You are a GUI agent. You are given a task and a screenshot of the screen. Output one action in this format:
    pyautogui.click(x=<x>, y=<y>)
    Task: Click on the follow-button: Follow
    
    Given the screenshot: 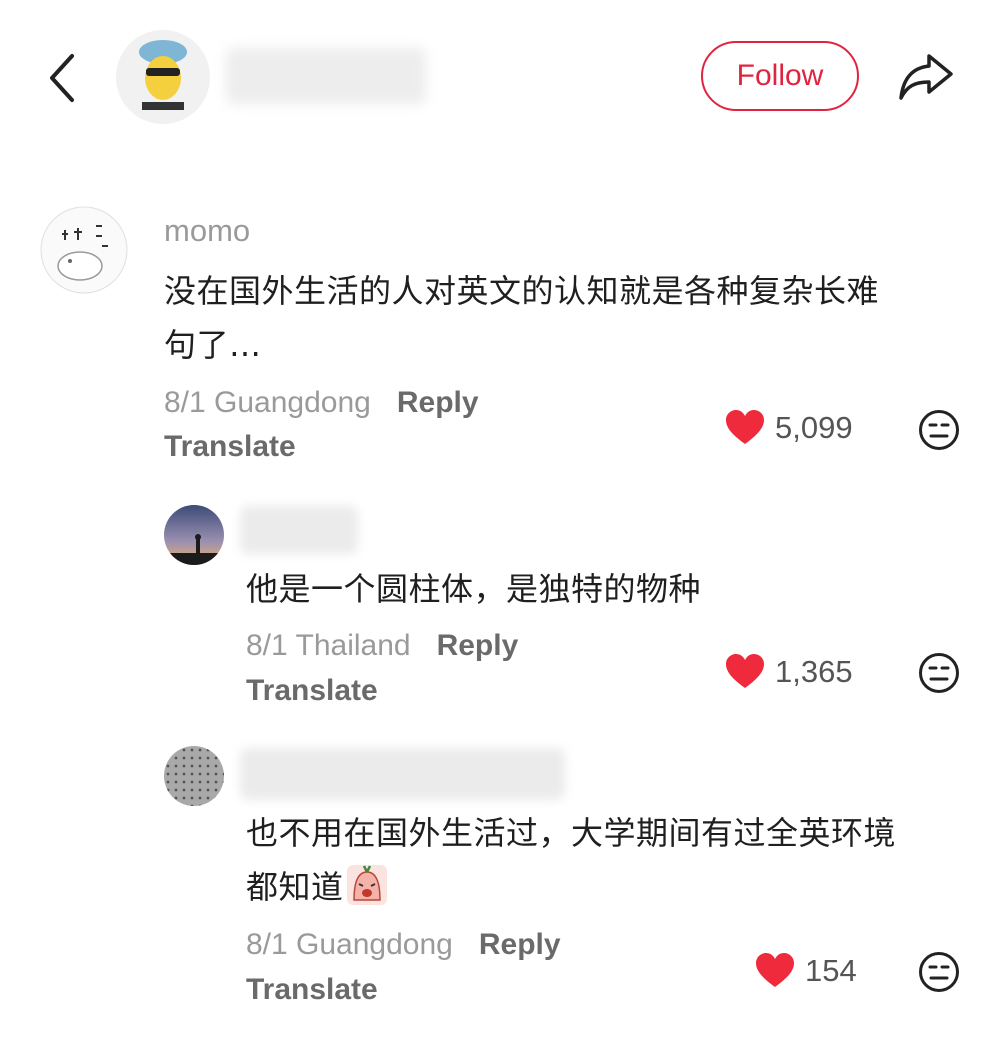 What is the action you would take?
    pyautogui.click(x=780, y=76)
    